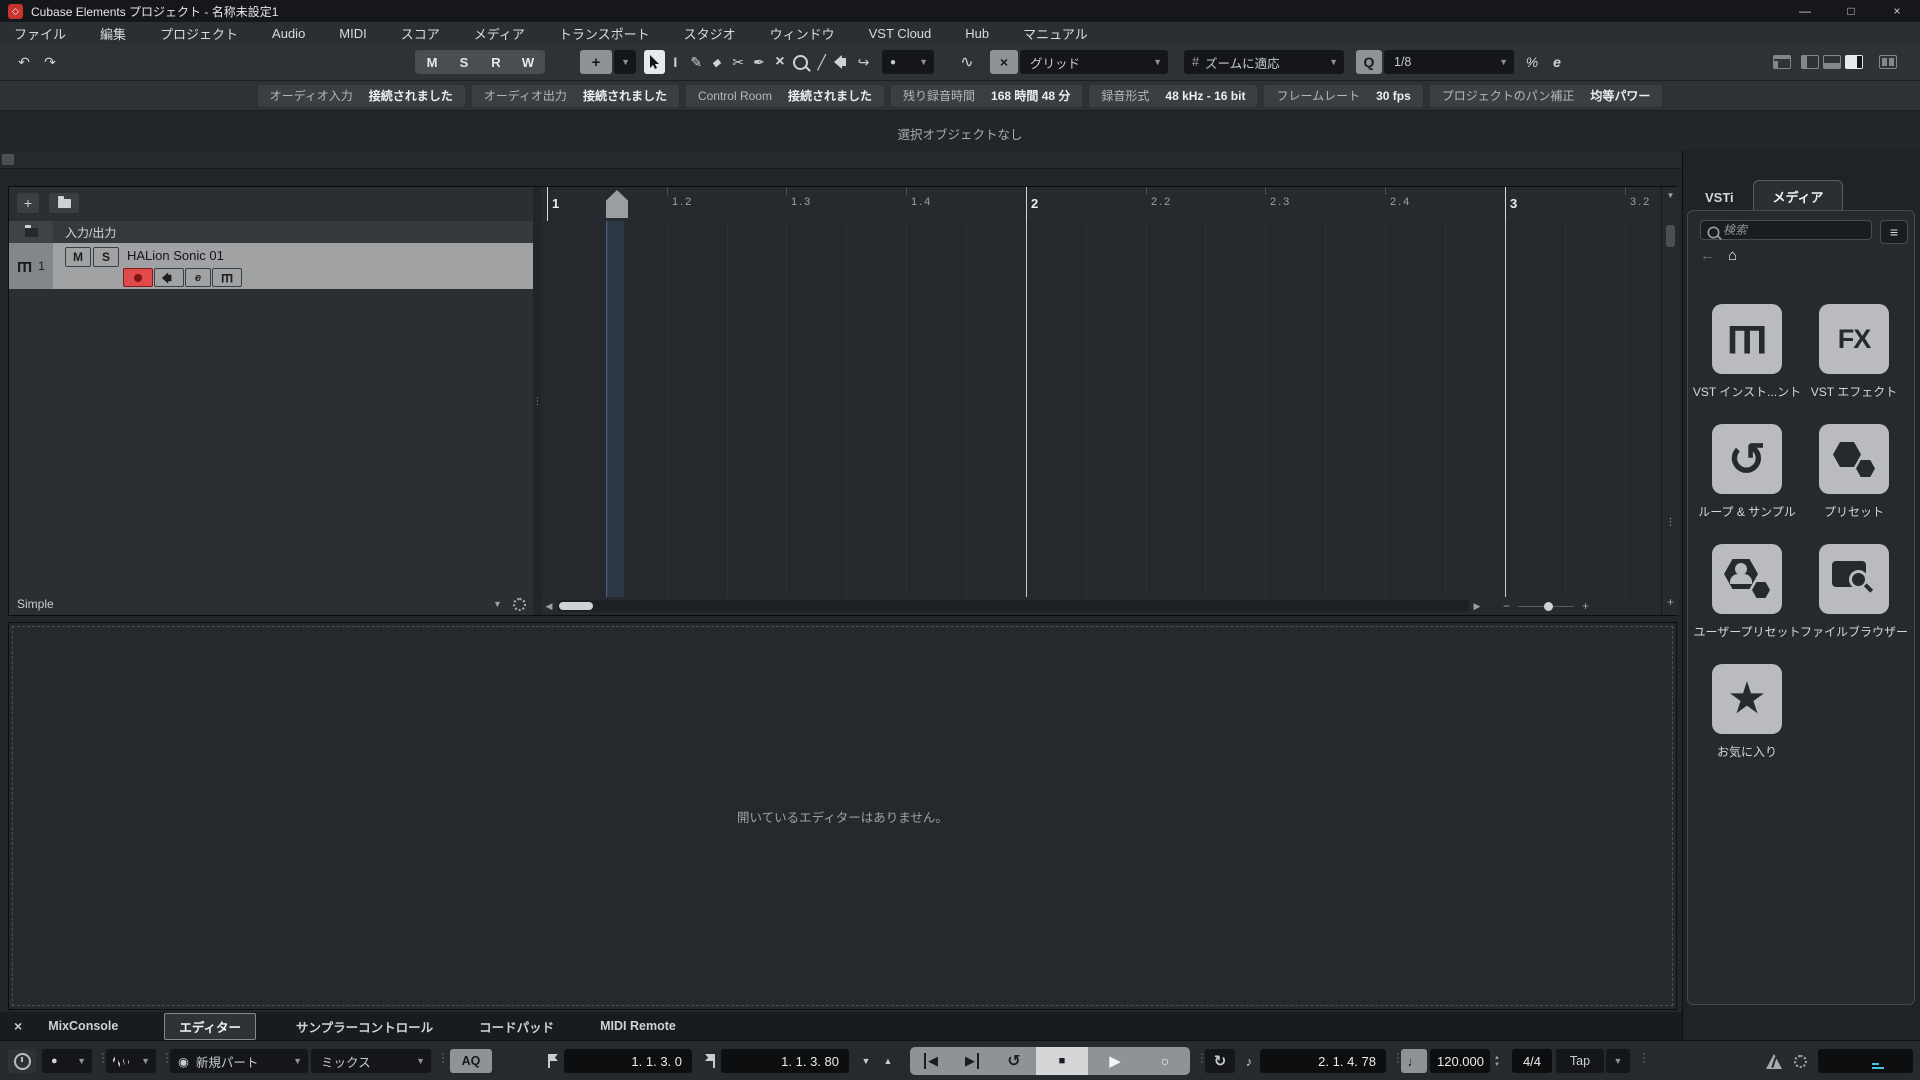  Describe the element at coordinates (1854, 62) in the screenshot. I see `right-zone-toggle` at that location.